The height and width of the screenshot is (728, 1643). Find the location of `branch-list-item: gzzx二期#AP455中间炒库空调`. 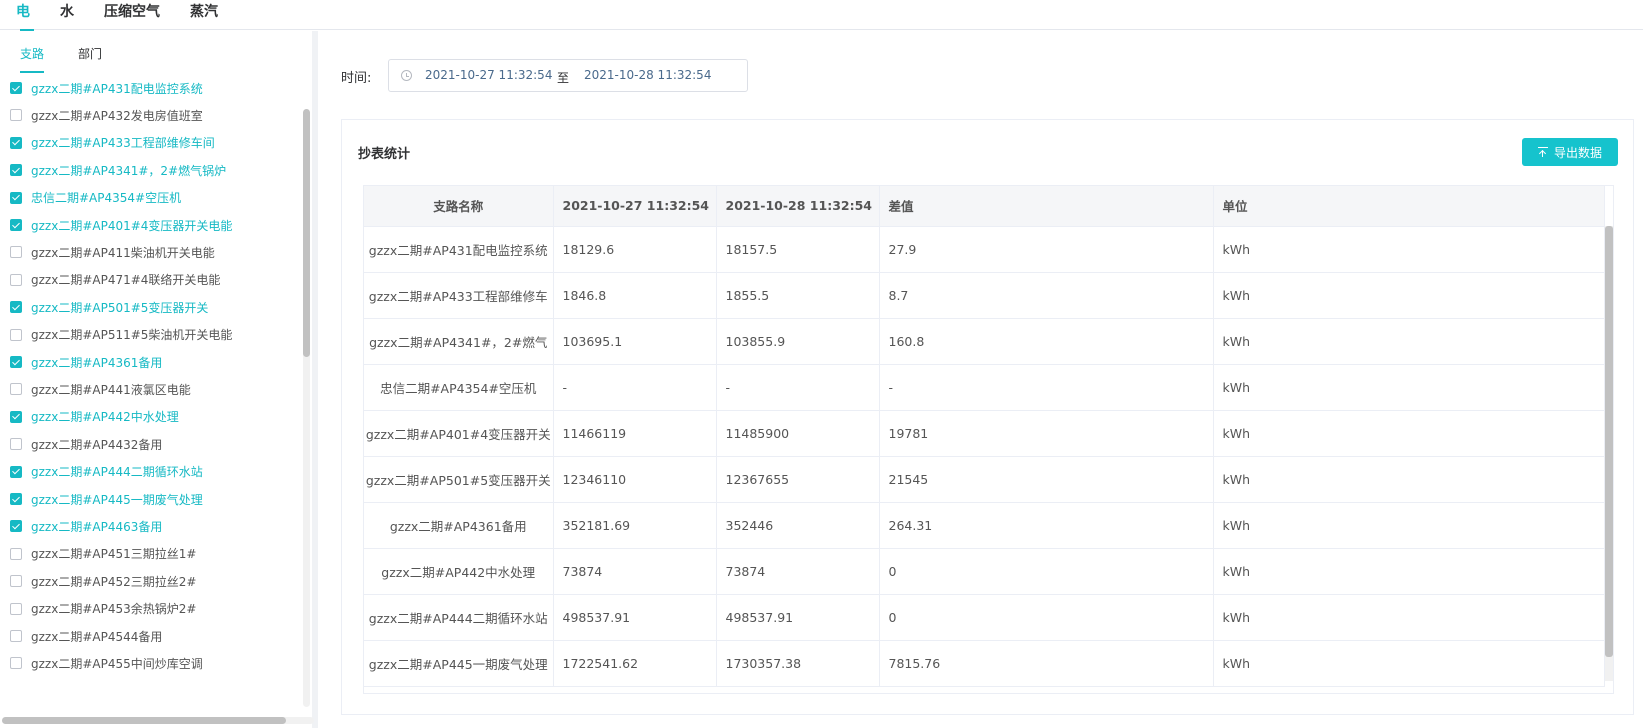

branch-list-item: gzzx二期#AP455中间炒库空调 is located at coordinates (106, 663).